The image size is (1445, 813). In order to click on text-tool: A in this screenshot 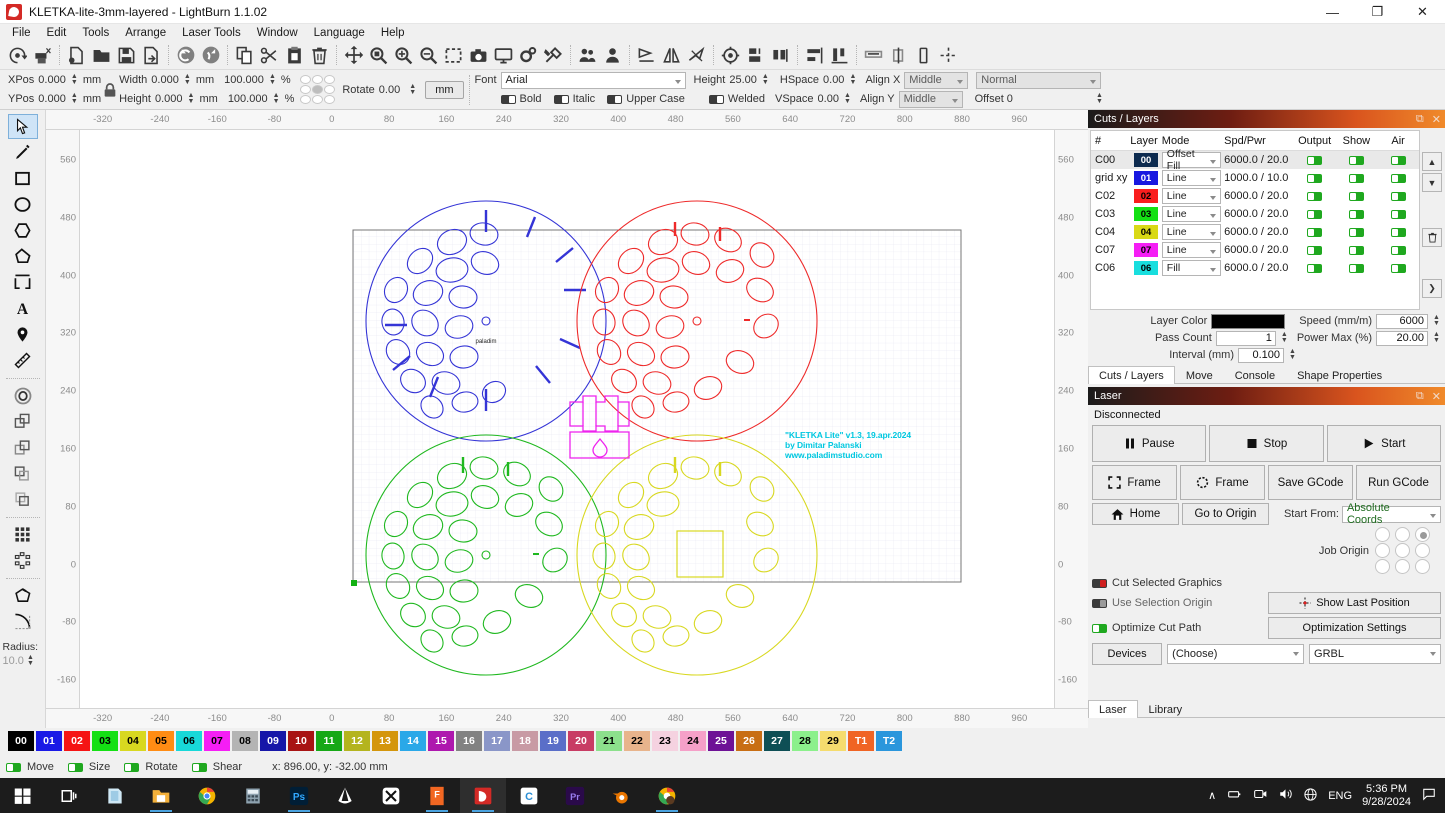, I will do `click(23, 308)`.